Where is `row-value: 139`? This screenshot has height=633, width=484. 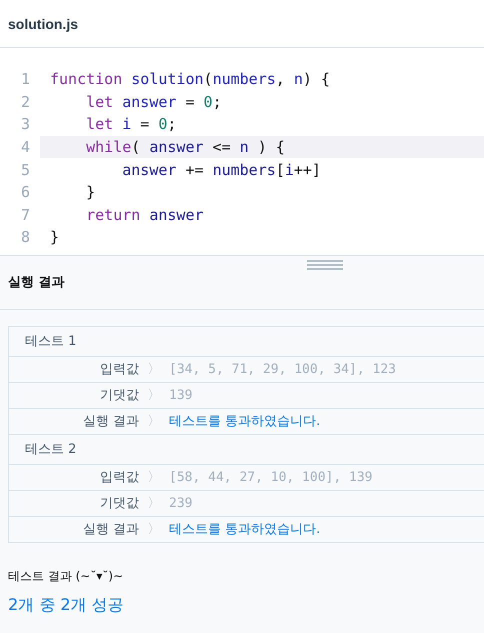
row-value: 139 is located at coordinates (180, 395).